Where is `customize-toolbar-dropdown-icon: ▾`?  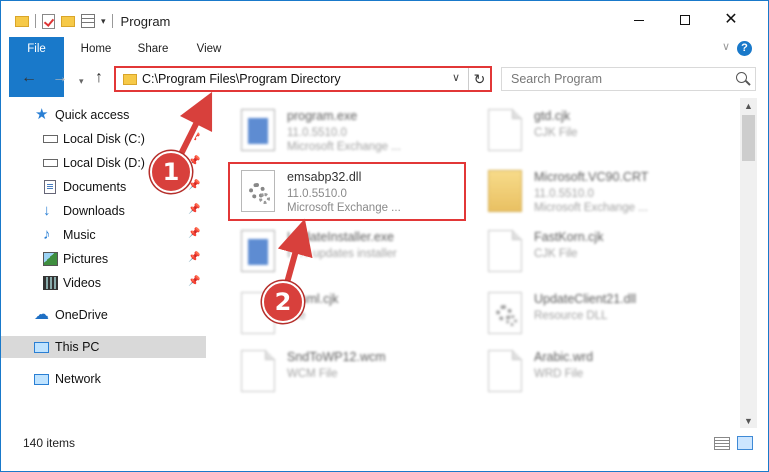 customize-toolbar-dropdown-icon: ▾ is located at coordinates (103, 21).